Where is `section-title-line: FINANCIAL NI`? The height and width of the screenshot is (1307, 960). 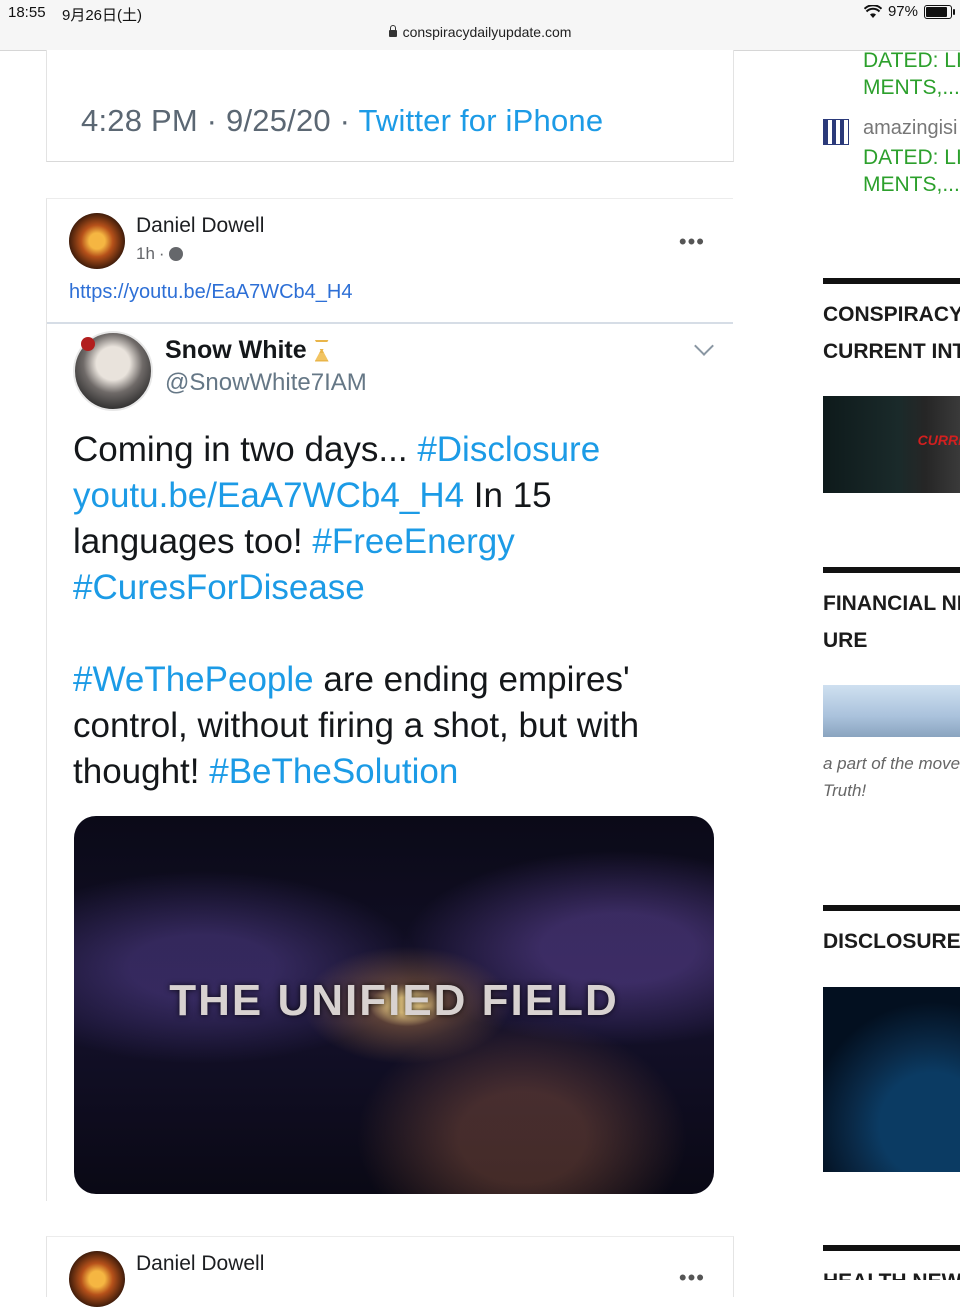 section-title-line: FINANCIAL NI is located at coordinates (891, 603).